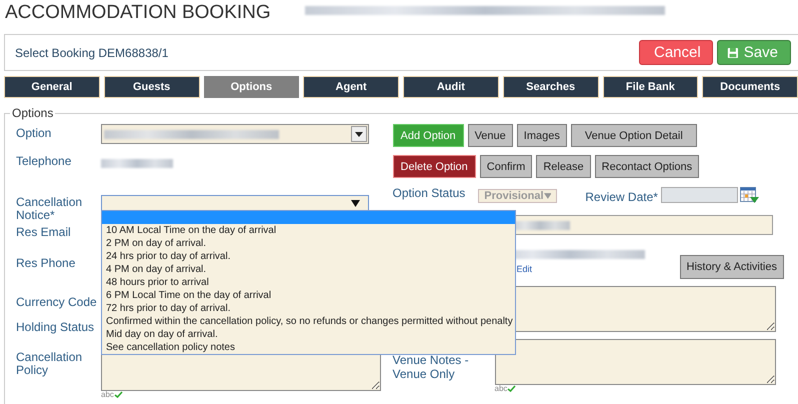 The image size is (798, 404). Describe the element at coordinates (621, 197) in the screenshot. I see `field-label: Review Date*` at that location.